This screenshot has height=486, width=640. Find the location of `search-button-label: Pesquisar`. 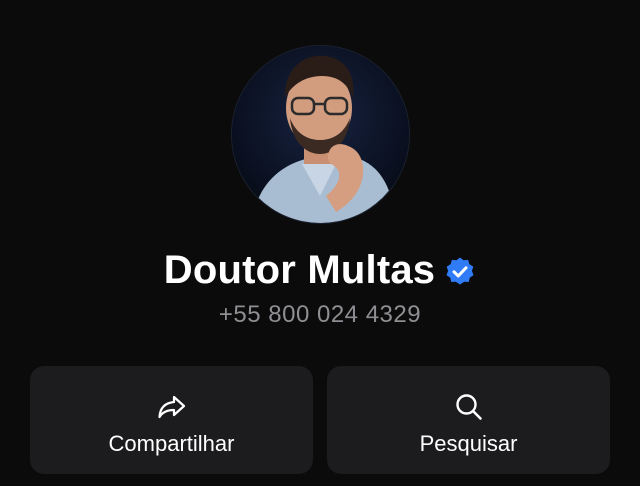

search-button-label: Pesquisar is located at coordinates (468, 443).